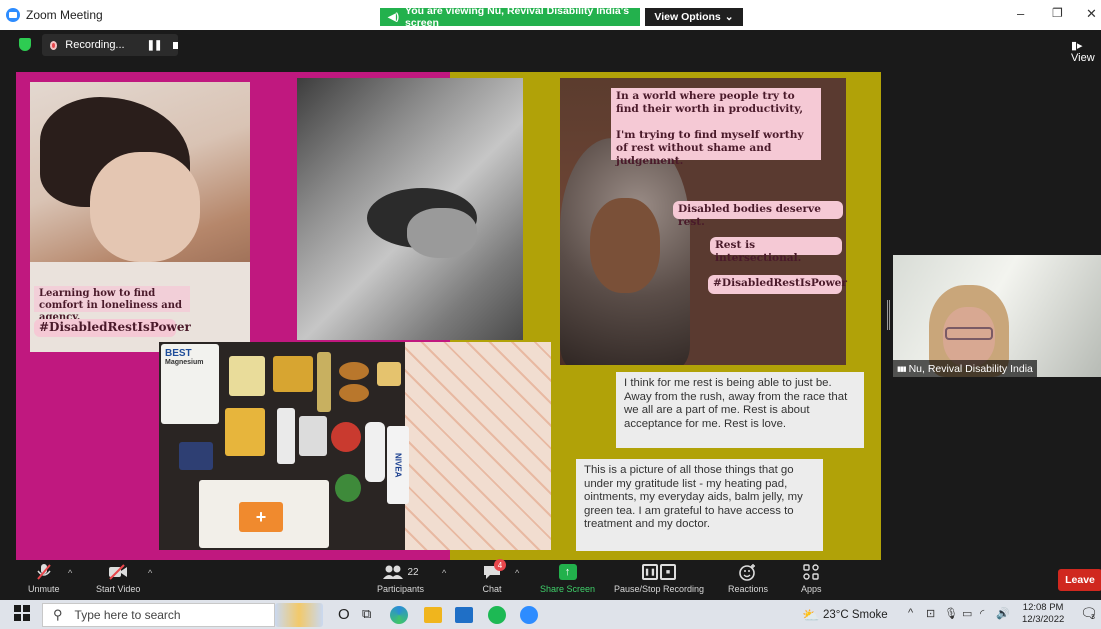  I want to click on weather-text: 23°C Smoke, so click(855, 615).